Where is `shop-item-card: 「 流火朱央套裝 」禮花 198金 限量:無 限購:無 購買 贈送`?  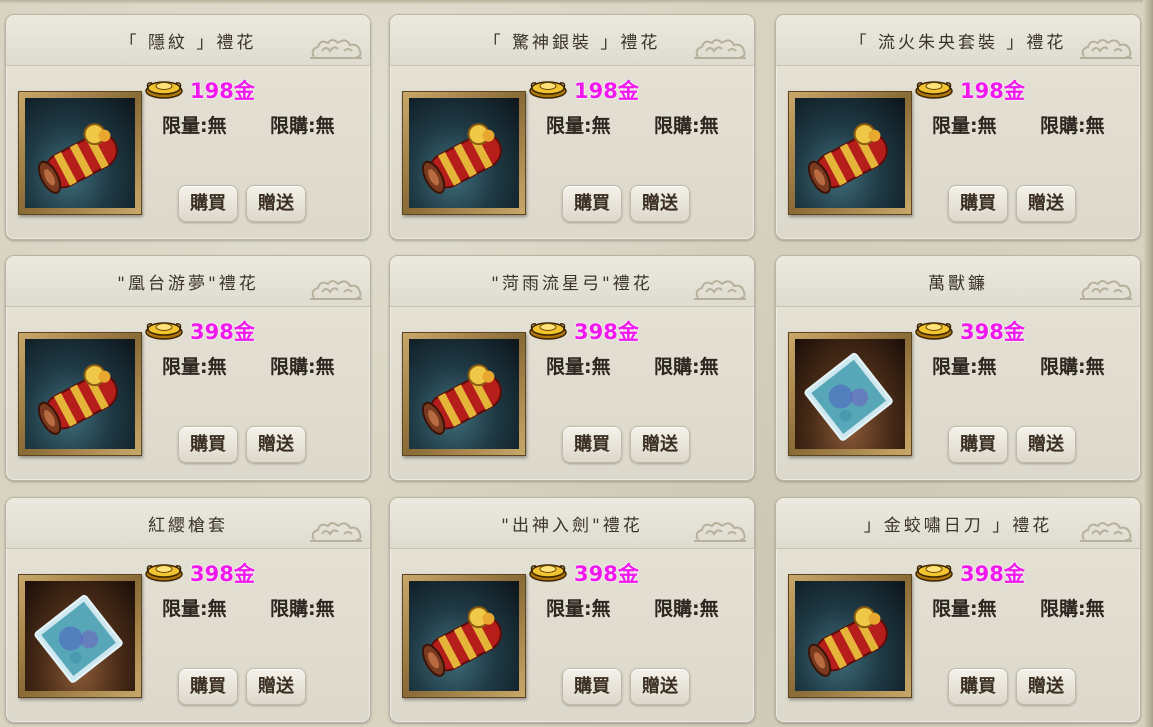 shop-item-card: 「 流火朱央套裝 」禮花 198金 限量:無 限購:無 購買 贈送 is located at coordinates (958, 127).